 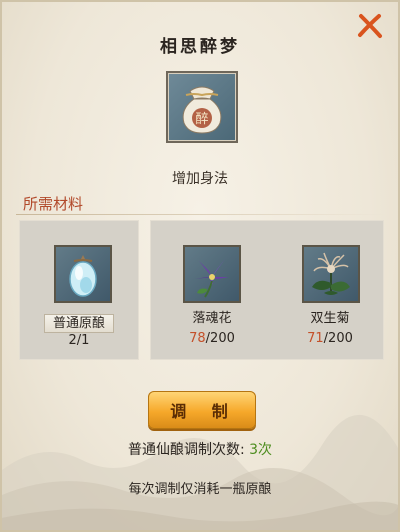 What do you see at coordinates (261, 450) in the screenshot?
I see `craft-count-value: 3次` at bounding box center [261, 450].